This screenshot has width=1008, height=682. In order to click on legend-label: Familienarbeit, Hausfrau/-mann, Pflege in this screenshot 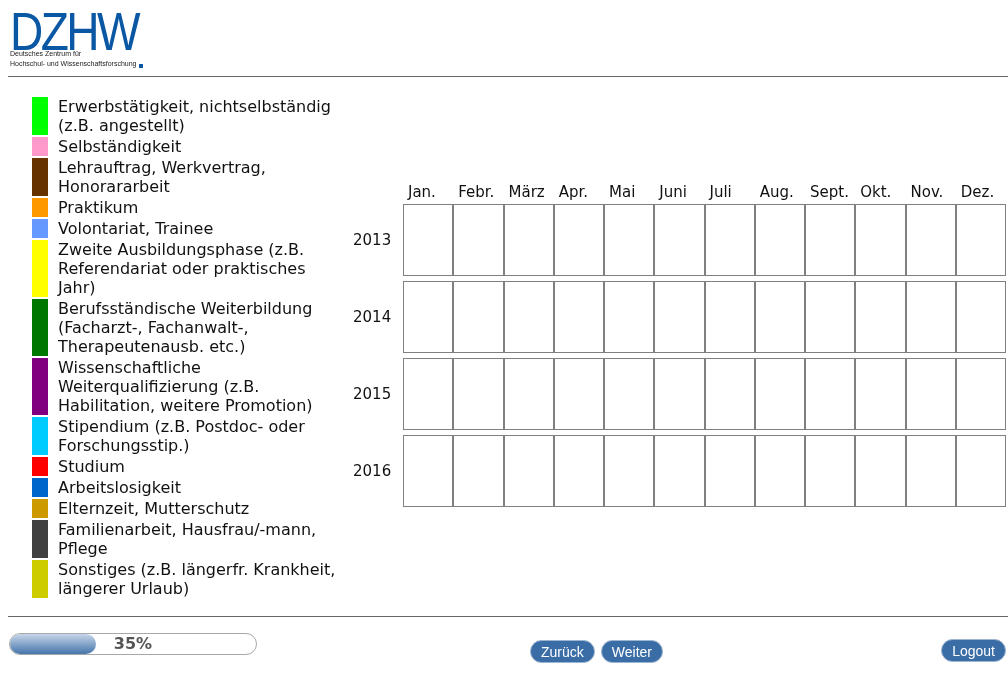, I will do `click(188, 539)`.